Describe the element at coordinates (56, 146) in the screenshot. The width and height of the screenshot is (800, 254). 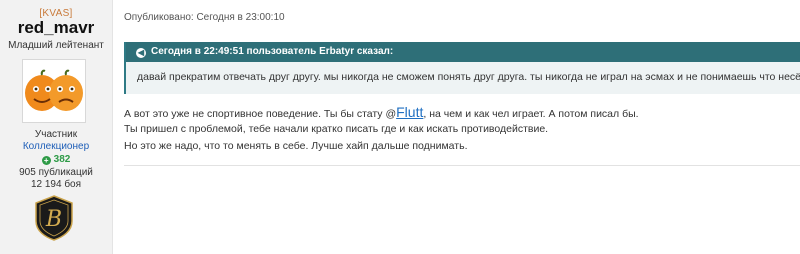
I see `member-group: Коллекционер` at that location.